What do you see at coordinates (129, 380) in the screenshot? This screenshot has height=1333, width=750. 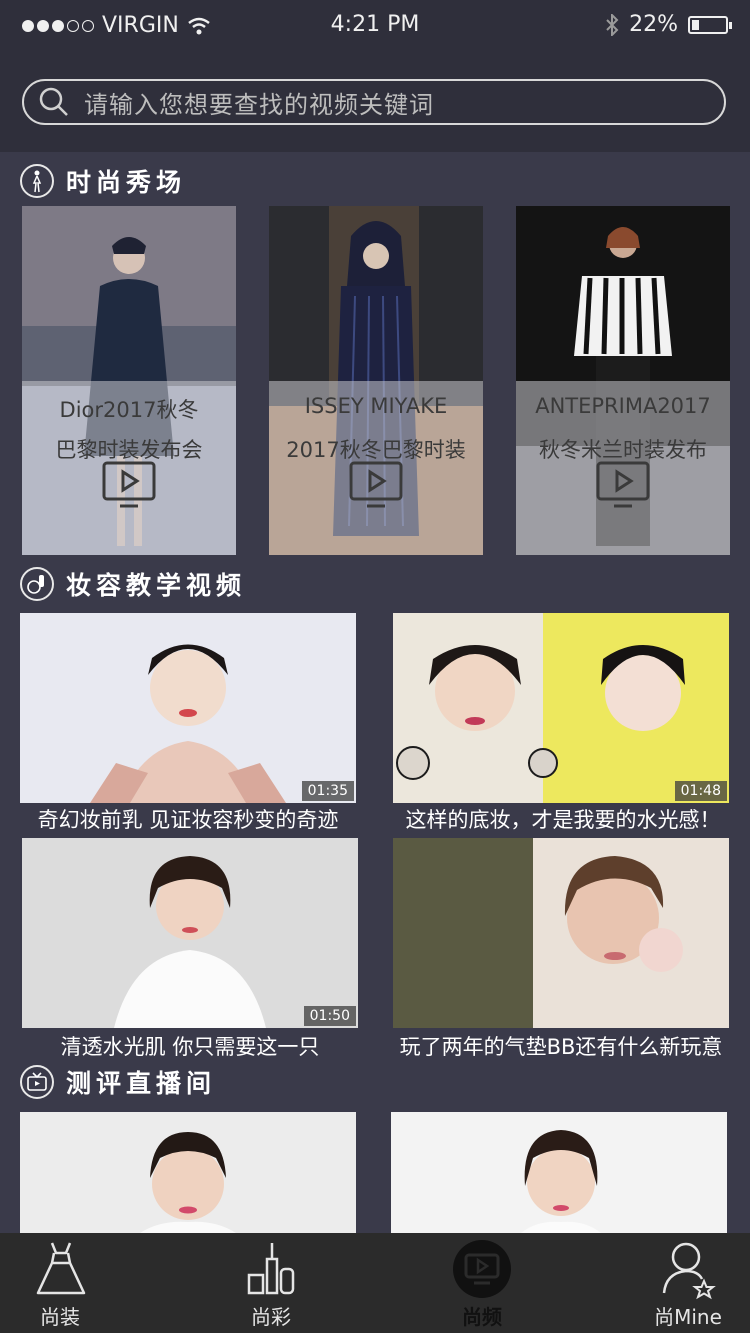 I see `show-card-dior: Dior2017秋冬 巴黎时装发布会` at bounding box center [129, 380].